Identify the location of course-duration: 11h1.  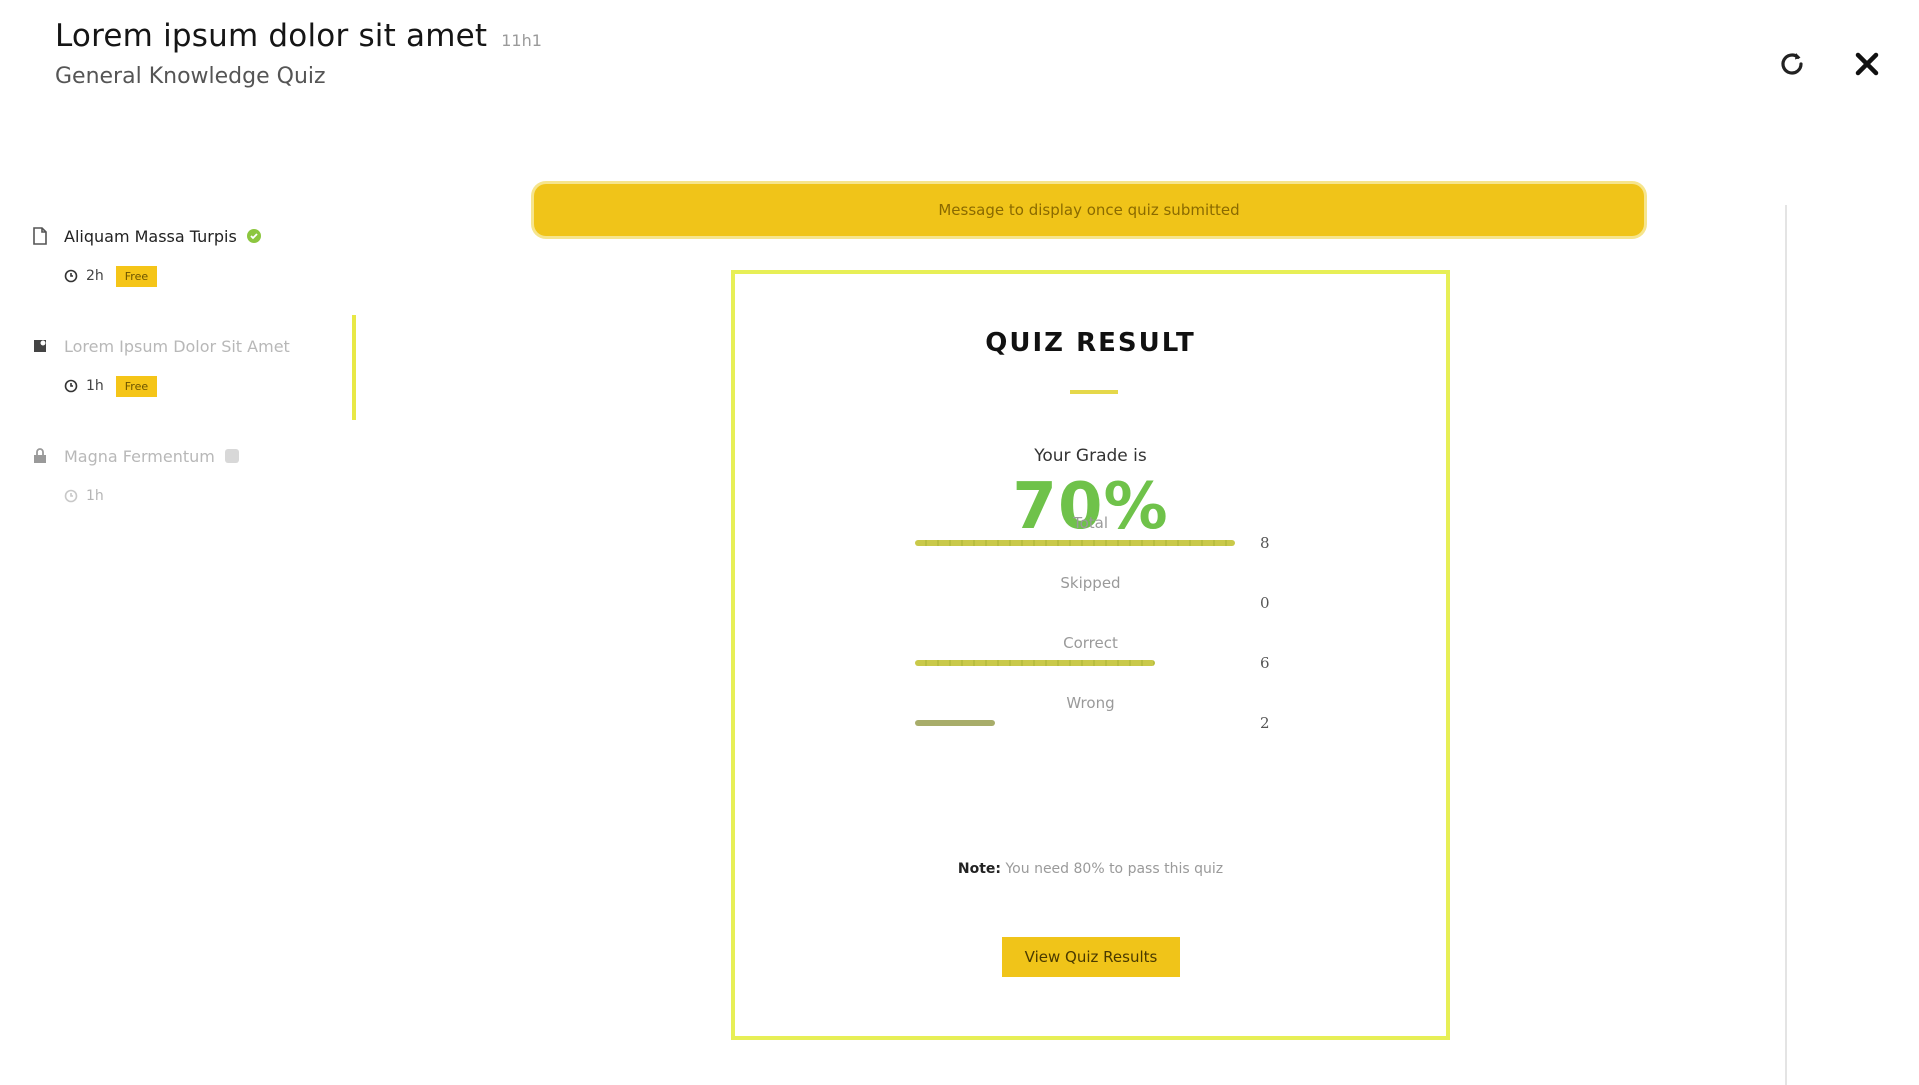
(521, 40).